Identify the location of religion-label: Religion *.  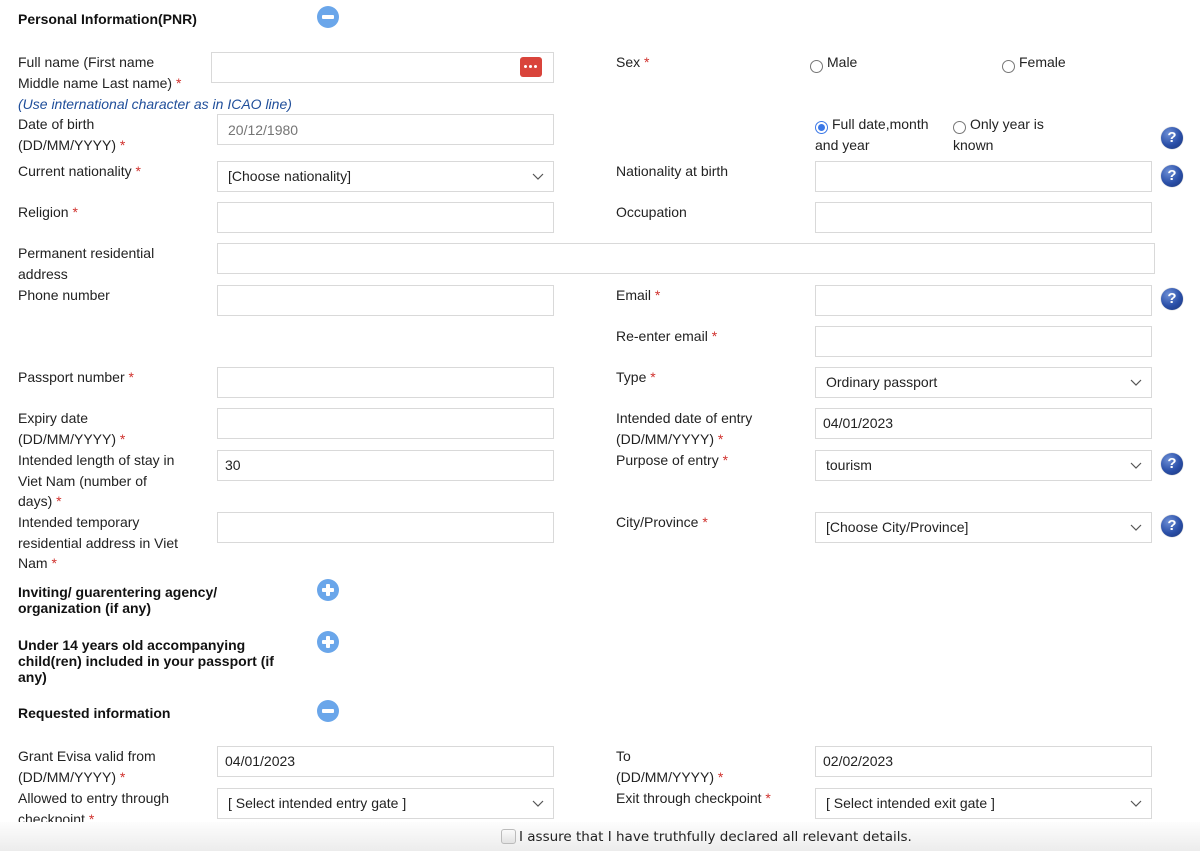
(48, 212).